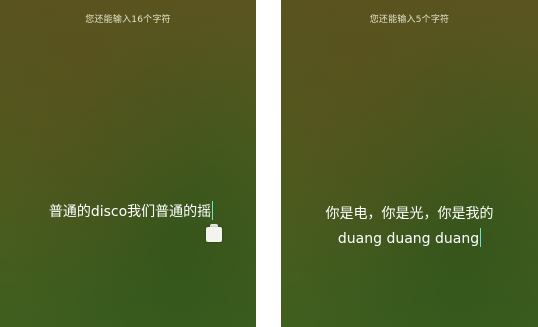  I want to click on text-input-line: duang duang duang, so click(409, 237).